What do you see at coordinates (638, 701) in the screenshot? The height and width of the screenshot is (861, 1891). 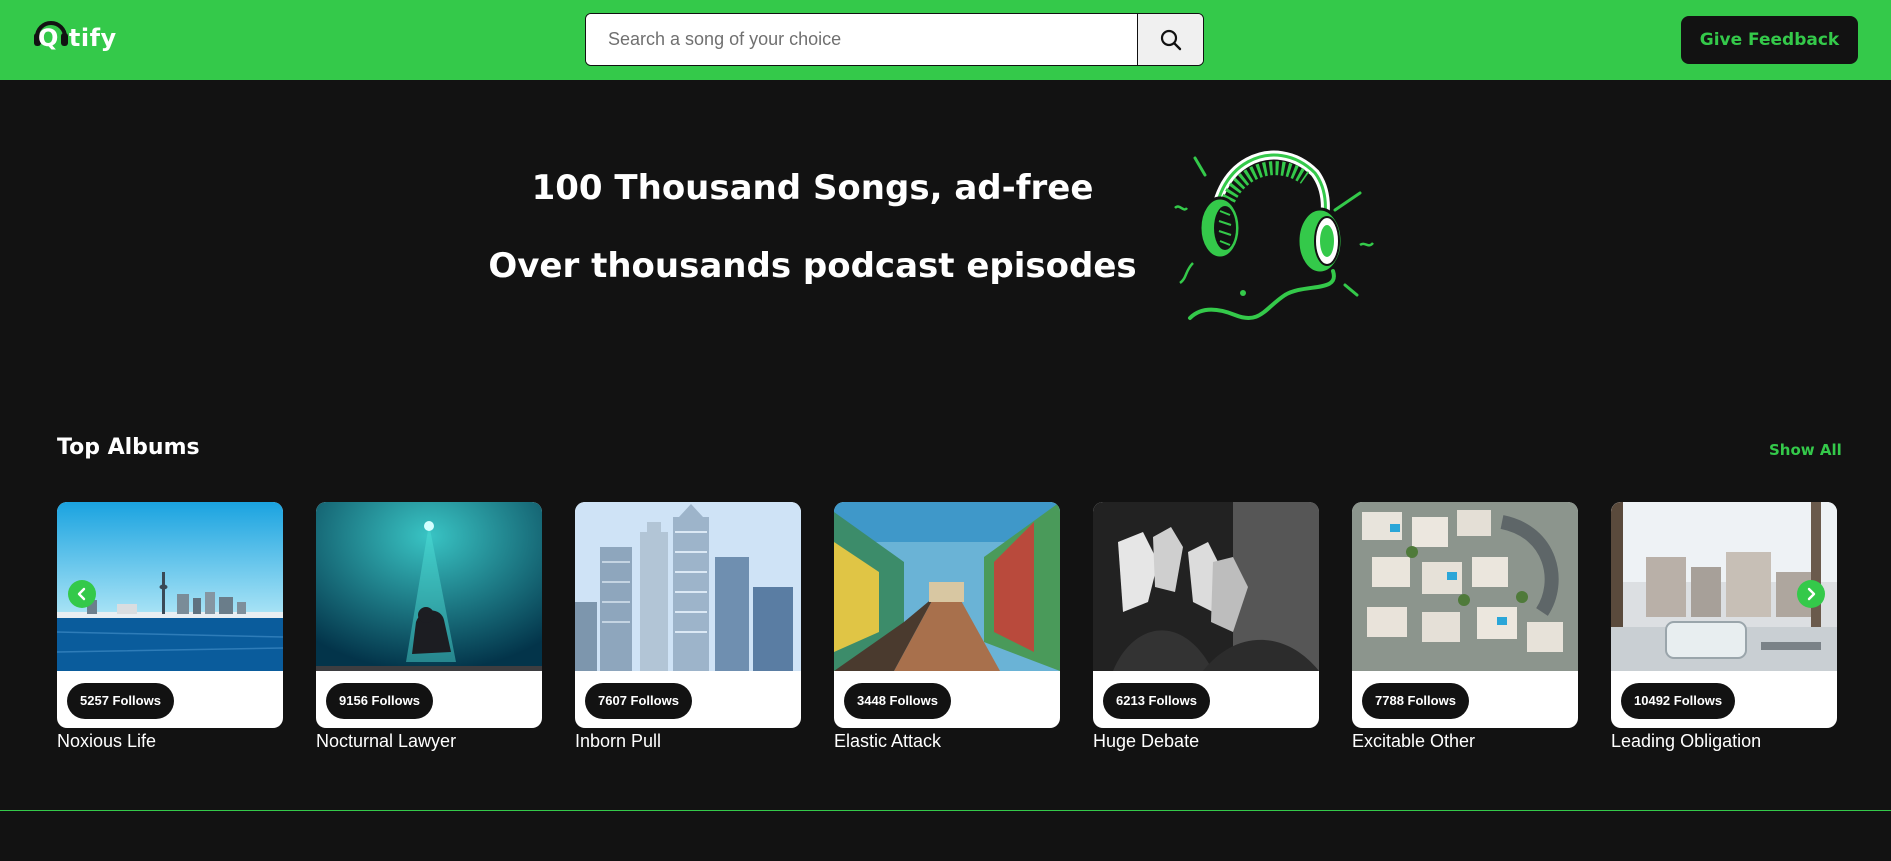 I see `follows-badge: 7607 Follows` at bounding box center [638, 701].